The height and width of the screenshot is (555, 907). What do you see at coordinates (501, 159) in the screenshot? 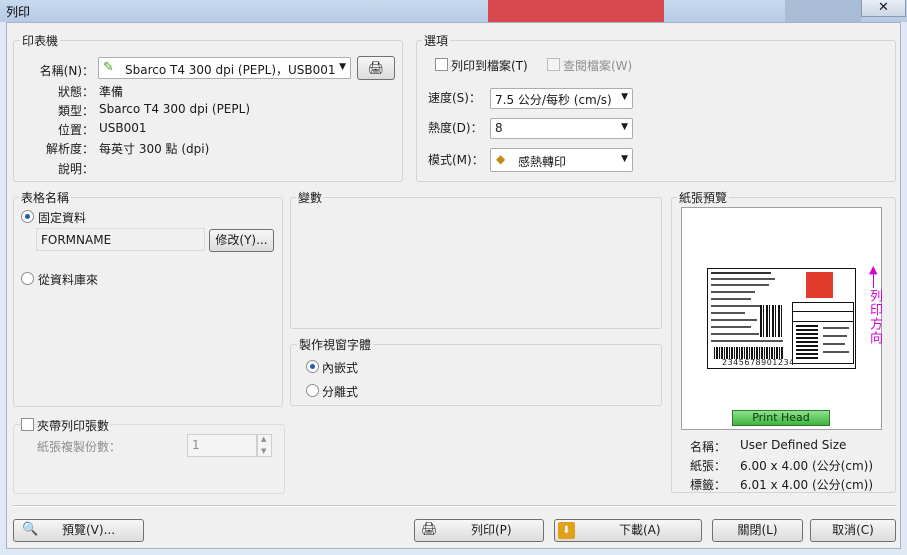
I see `thermal-ribbon-icon: ◆` at bounding box center [501, 159].